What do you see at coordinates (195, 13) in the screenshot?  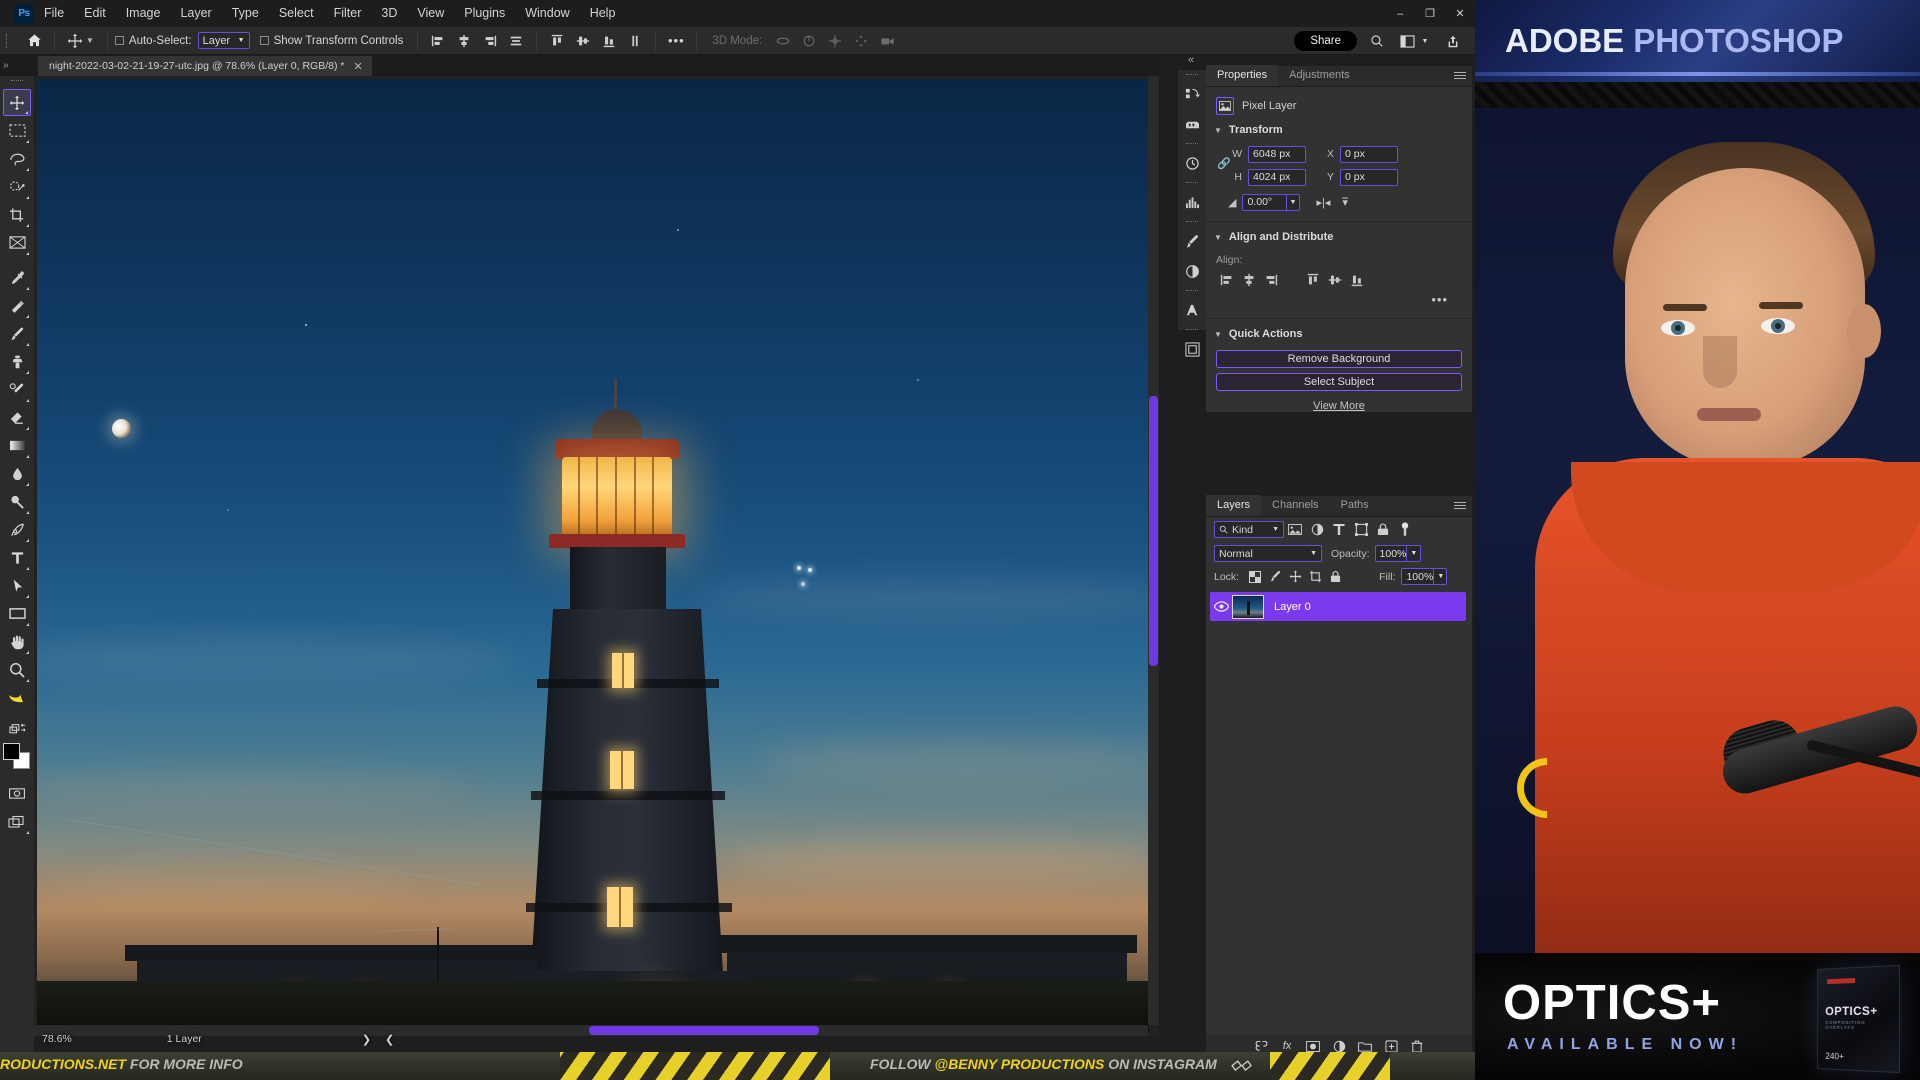 I see `menu-item-layer: Layer` at bounding box center [195, 13].